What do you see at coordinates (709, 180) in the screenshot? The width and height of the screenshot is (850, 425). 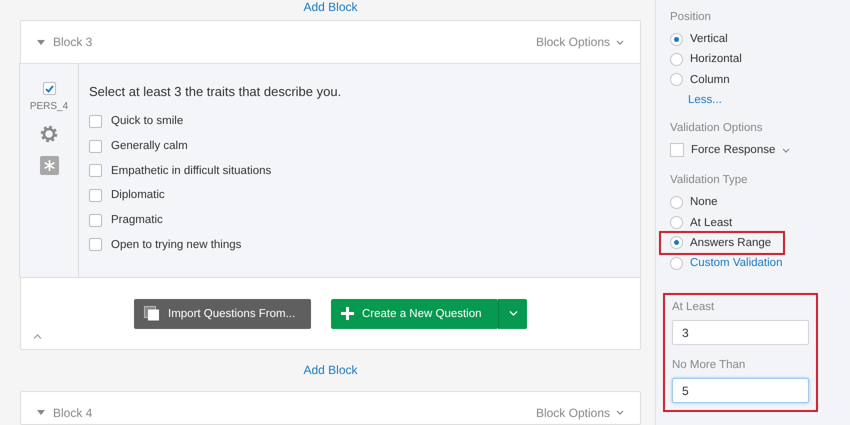 I see `section-label: Validation Type` at bounding box center [709, 180].